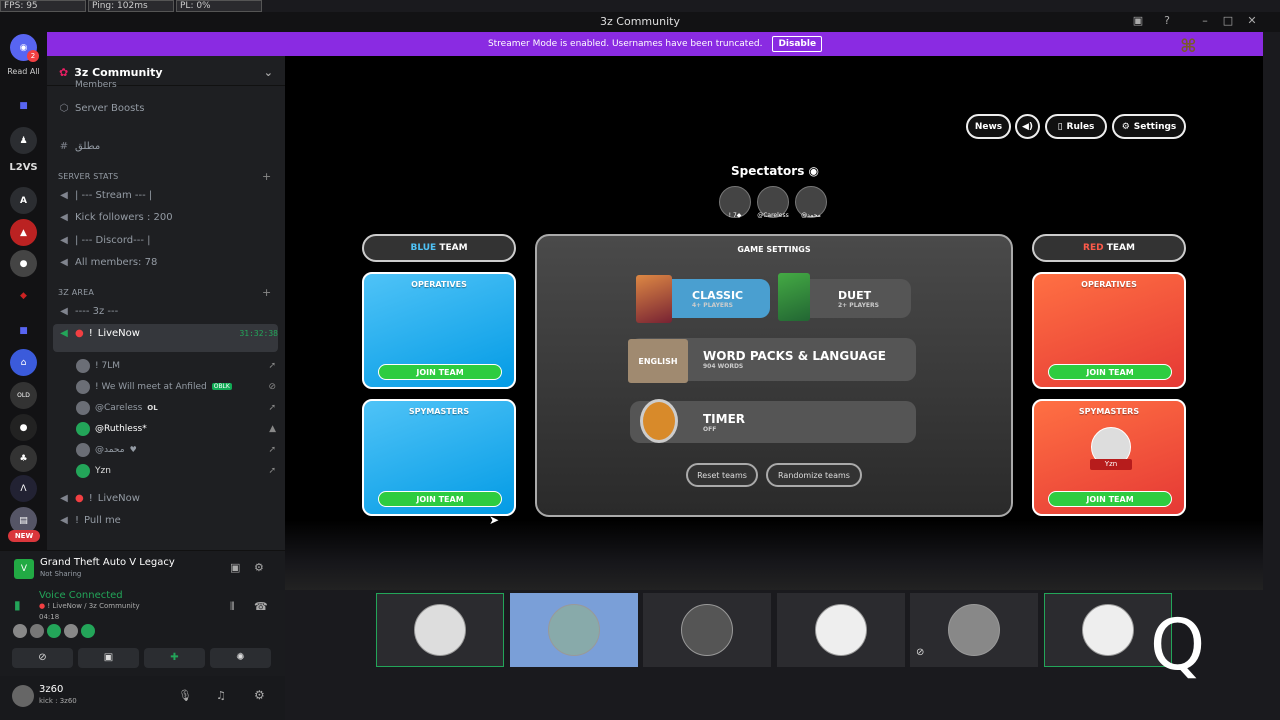 The height and width of the screenshot is (720, 1280). What do you see at coordinates (185, 695) in the screenshot?
I see `mic-icon: 🎙` at bounding box center [185, 695].